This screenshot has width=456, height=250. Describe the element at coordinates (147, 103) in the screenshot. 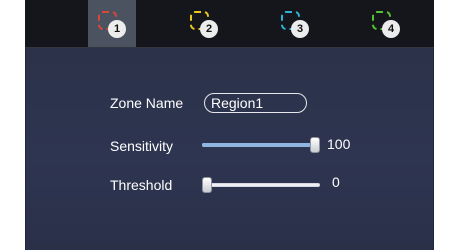

I see `zone-name-label: Zone Name` at that location.